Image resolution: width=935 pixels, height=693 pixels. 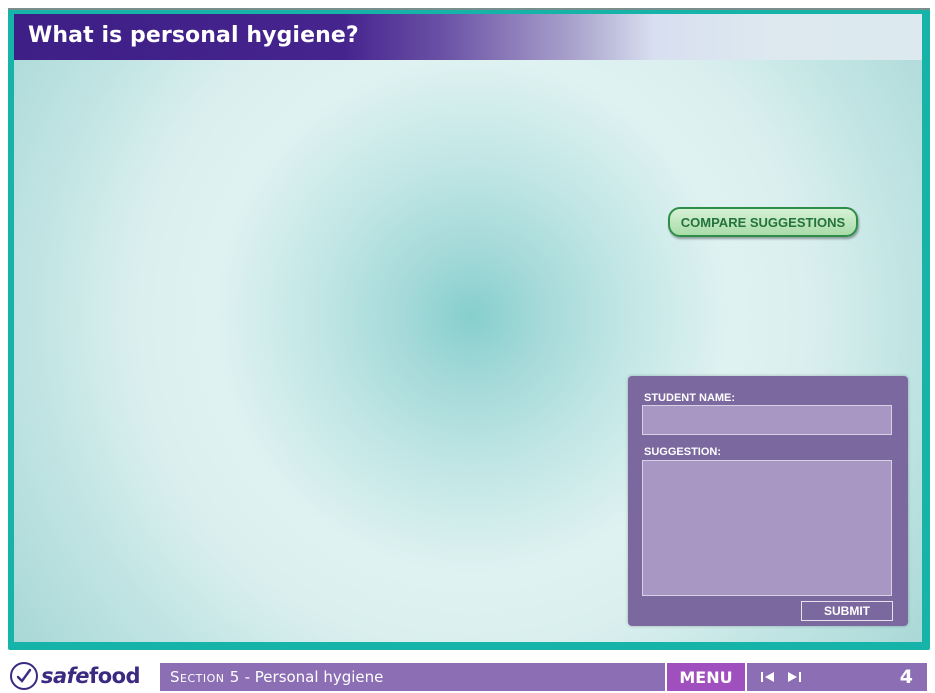 I want to click on page-number: 4, so click(x=906, y=677).